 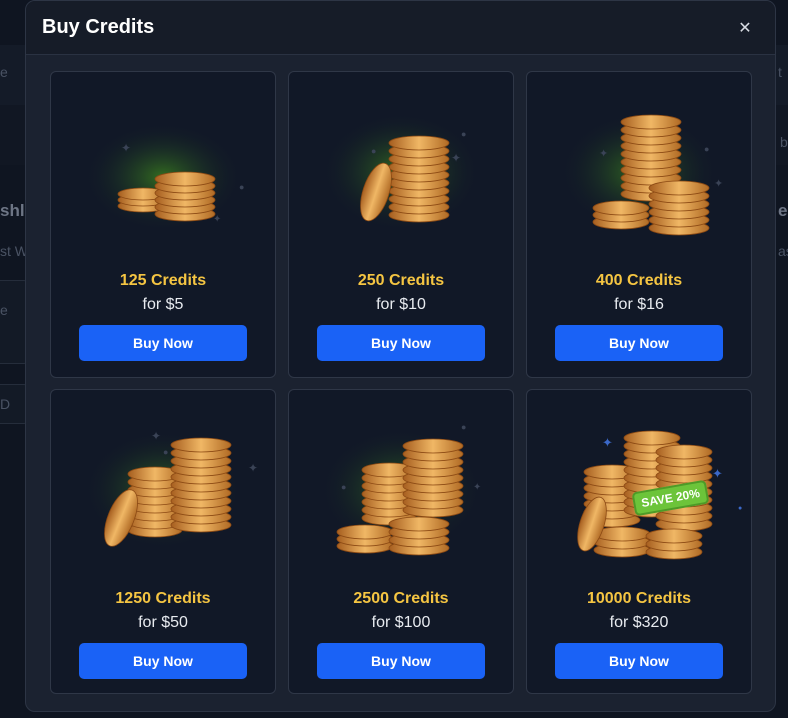 What do you see at coordinates (163, 304) in the screenshot?
I see `package-price: for $5` at bounding box center [163, 304].